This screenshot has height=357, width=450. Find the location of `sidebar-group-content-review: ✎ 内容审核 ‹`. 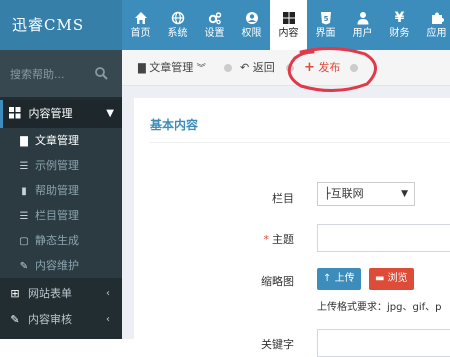

sidebar-group-content-review: ✎ 内容审核 ‹ is located at coordinates (61, 320).